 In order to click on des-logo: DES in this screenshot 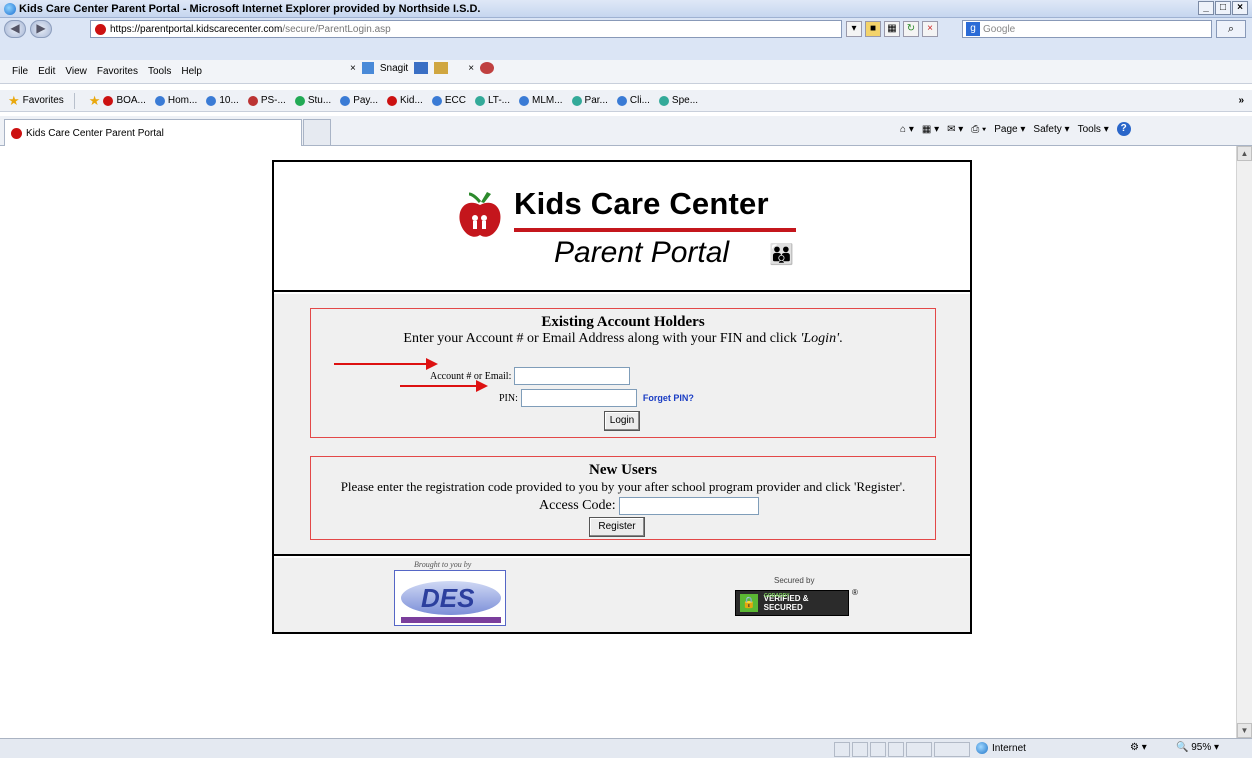, I will do `click(450, 598)`.